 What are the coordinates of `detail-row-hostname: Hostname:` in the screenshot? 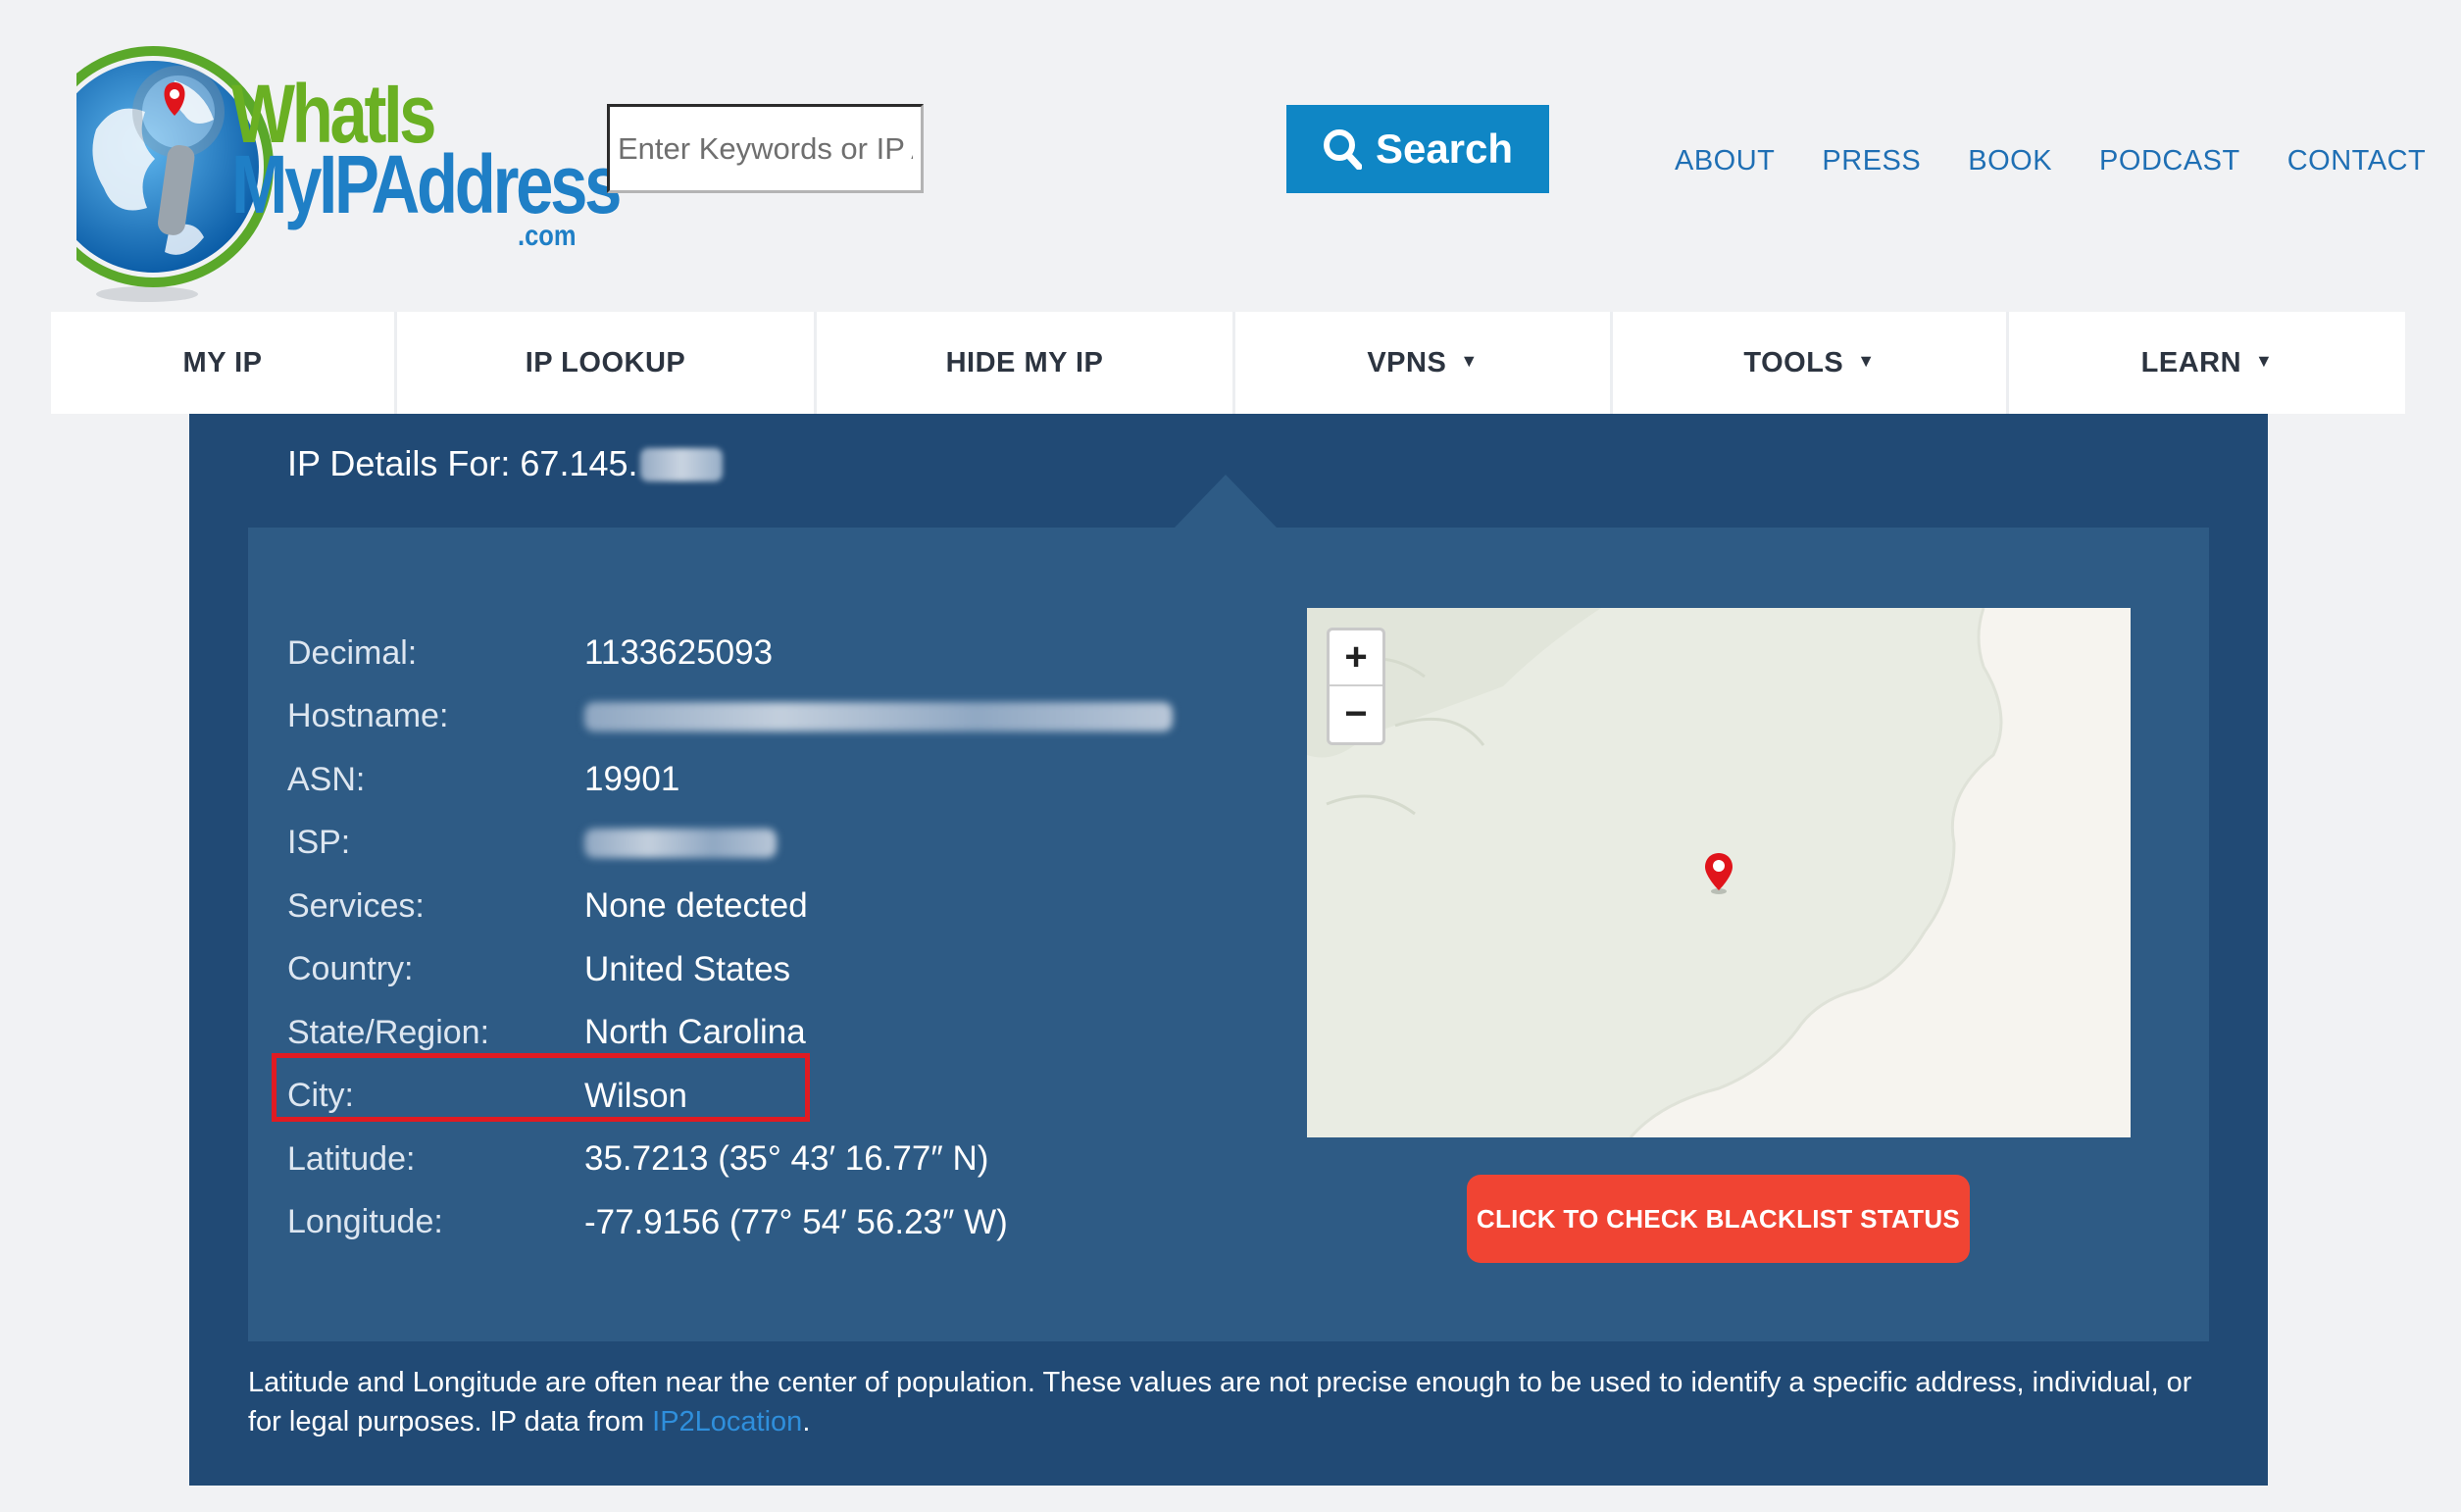 It's located at (730, 717).